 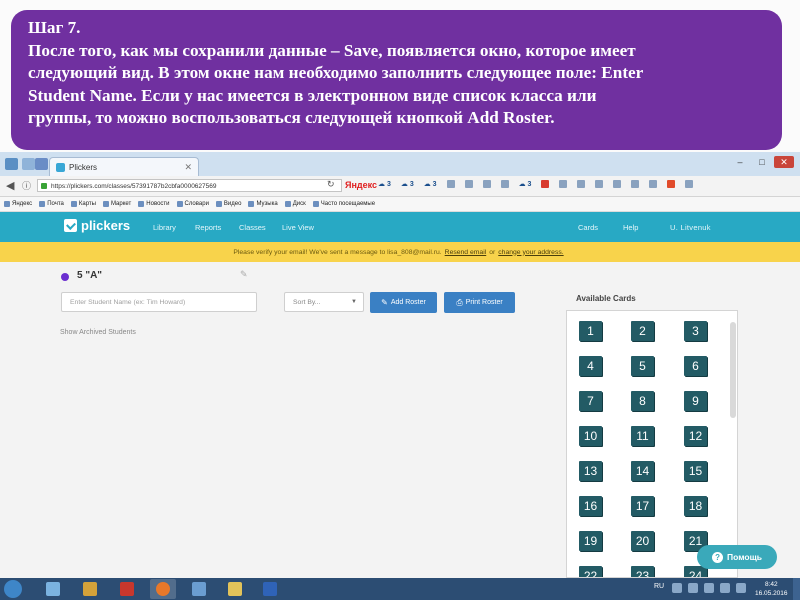 What do you see at coordinates (606, 298) in the screenshot?
I see `available-cards-title: Available Cards` at bounding box center [606, 298].